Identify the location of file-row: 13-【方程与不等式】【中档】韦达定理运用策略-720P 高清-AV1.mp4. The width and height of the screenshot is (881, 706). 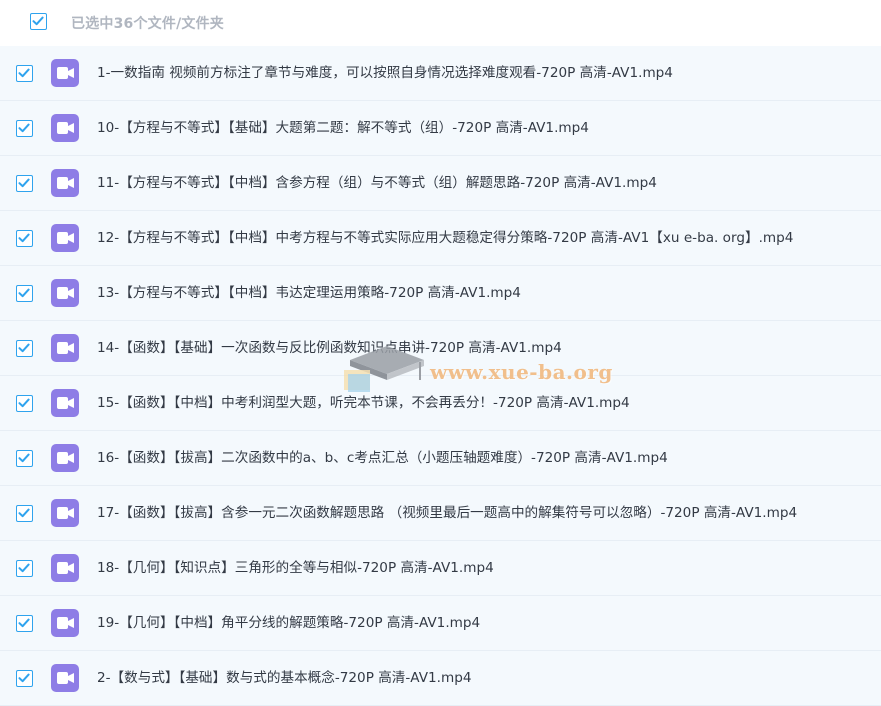
(440, 293).